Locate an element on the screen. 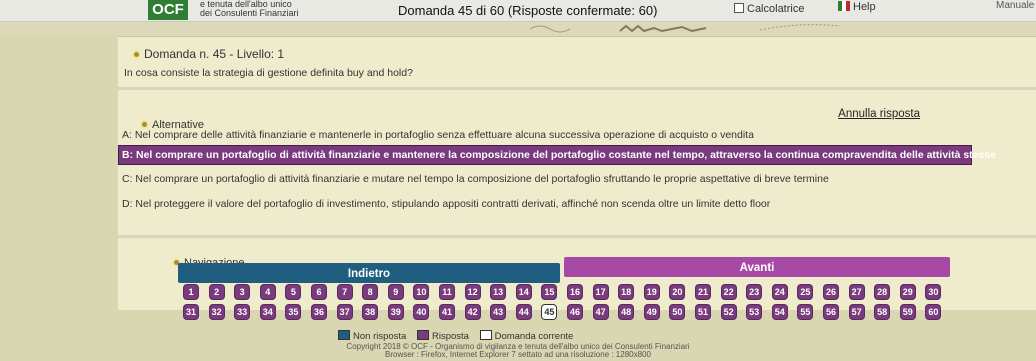 This screenshot has height=361, width=1036. next-button: Avanti is located at coordinates (757, 267).